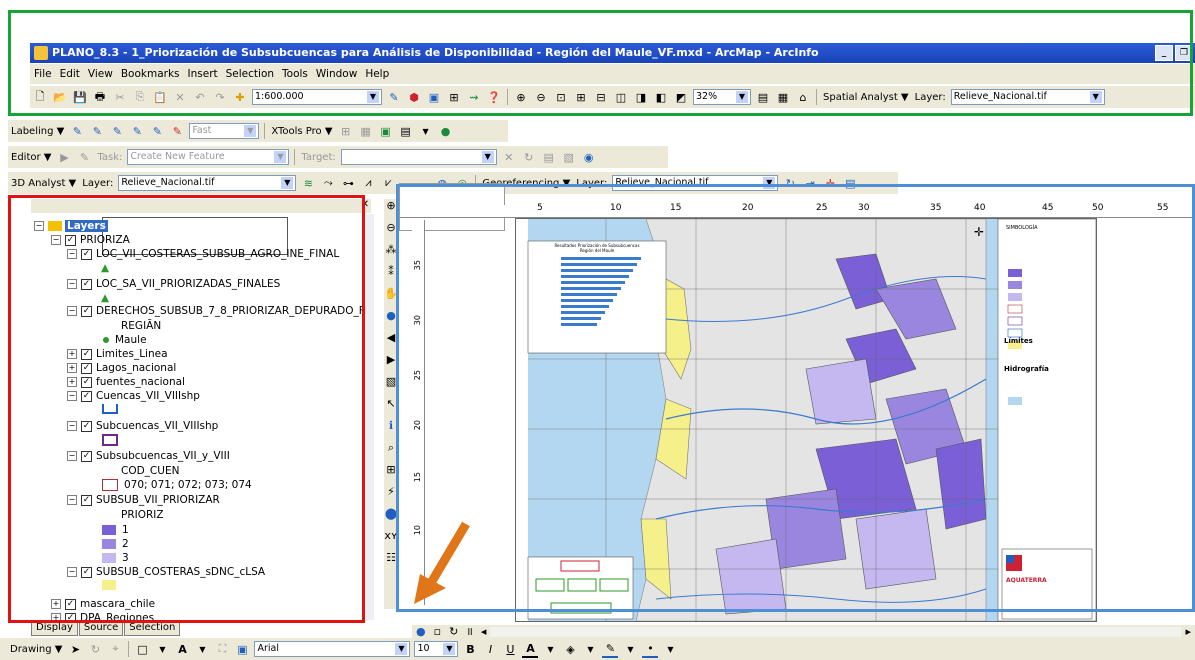  I want to click on zoom-to-selected-icon: ⌖, so click(115, 649).